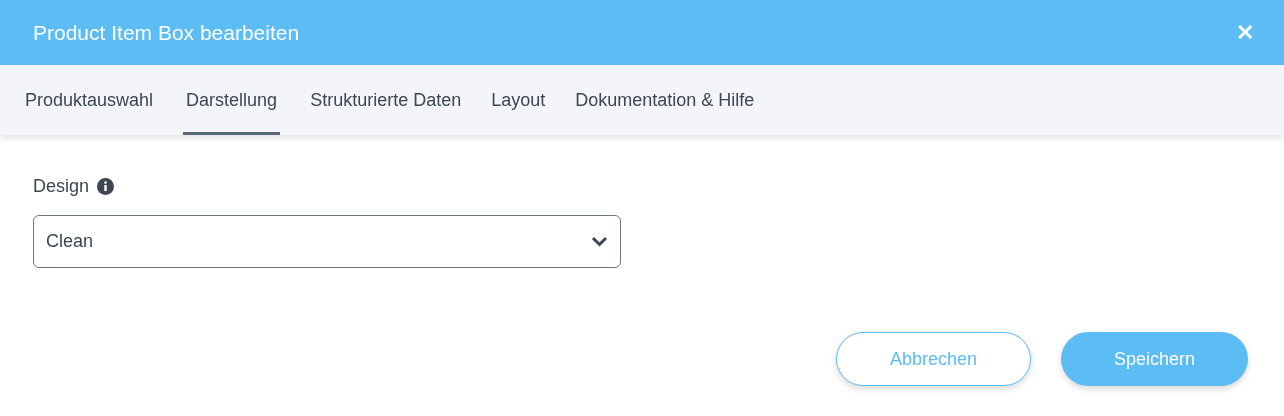  I want to click on chevron-down-icon, so click(599, 241).